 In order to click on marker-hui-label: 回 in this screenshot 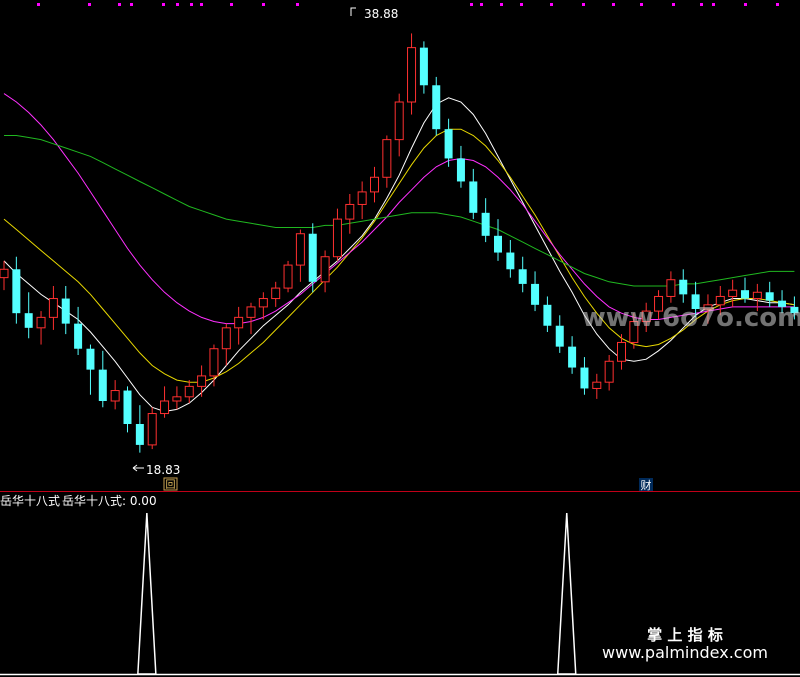, I will do `click(171, 485)`.